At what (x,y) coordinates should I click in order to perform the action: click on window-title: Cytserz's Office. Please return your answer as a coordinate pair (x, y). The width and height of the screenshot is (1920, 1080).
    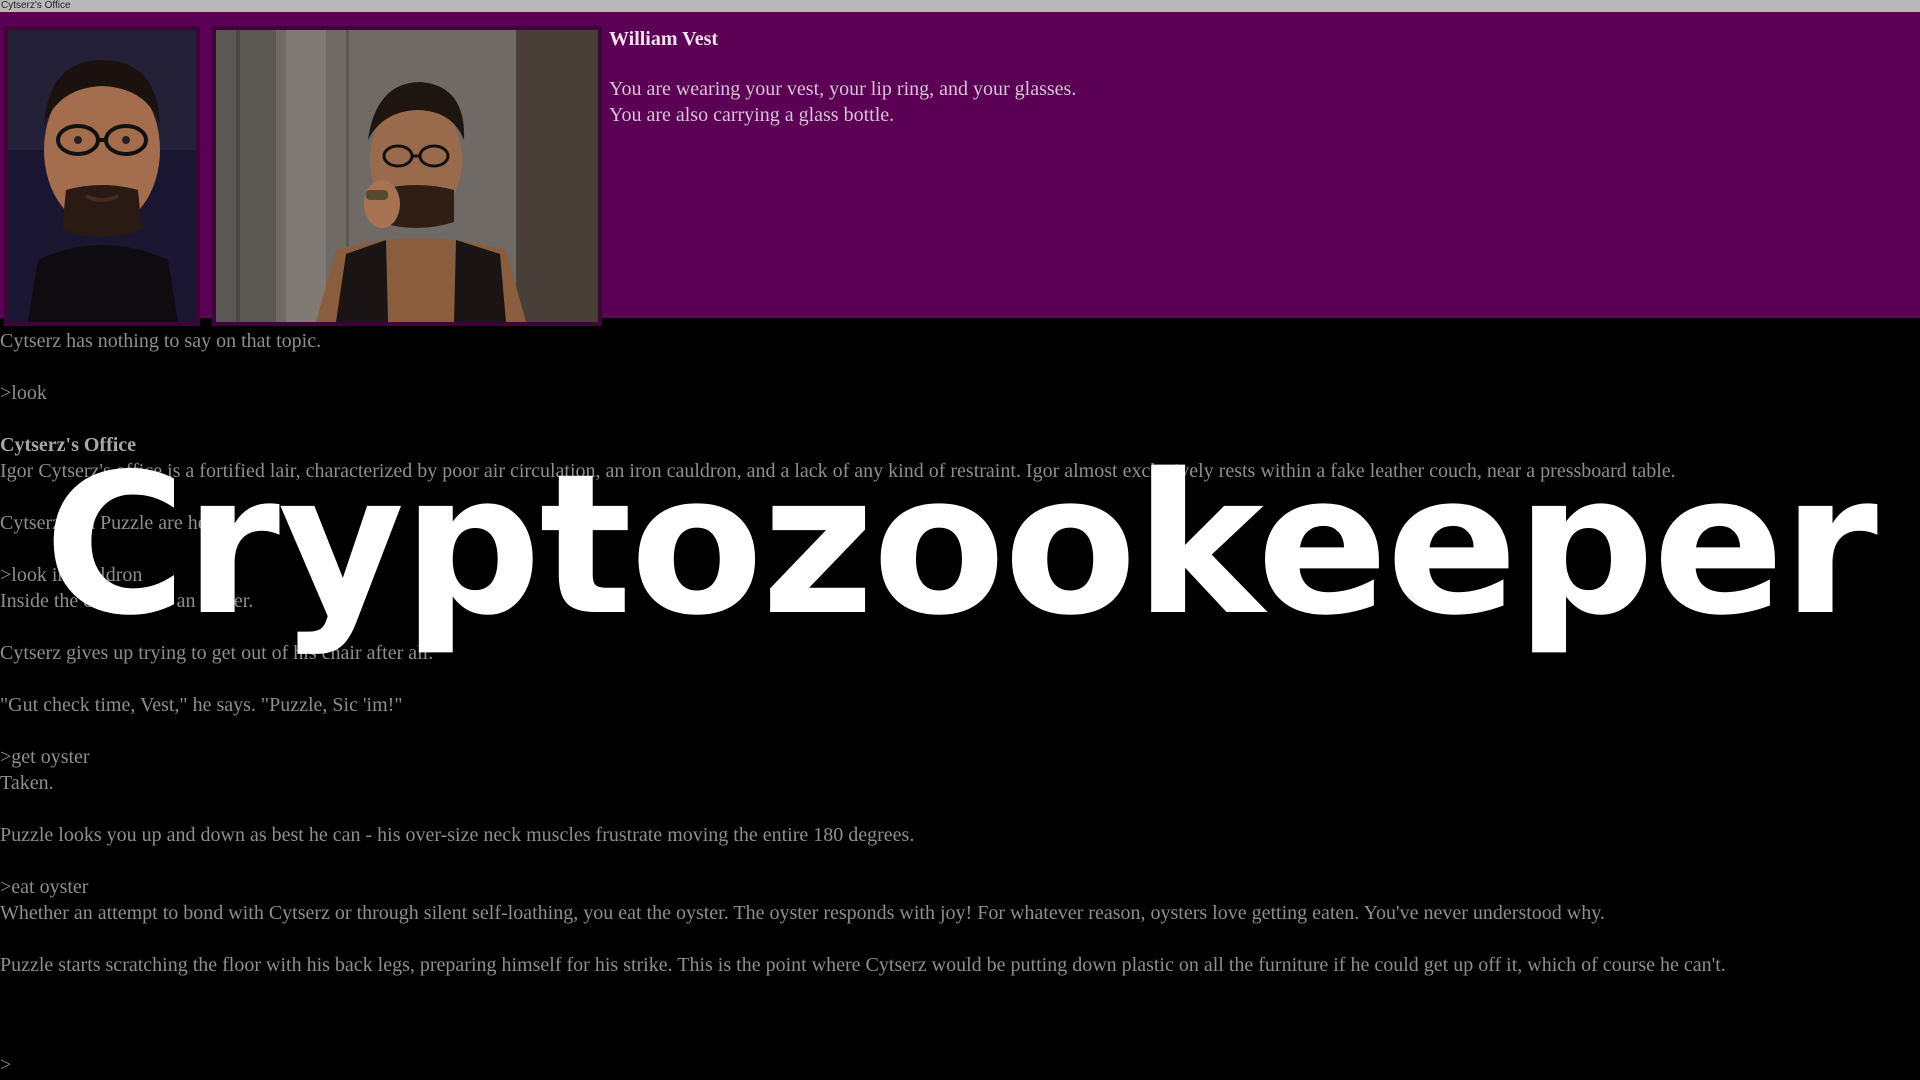
    Looking at the image, I should click on (36, 5).